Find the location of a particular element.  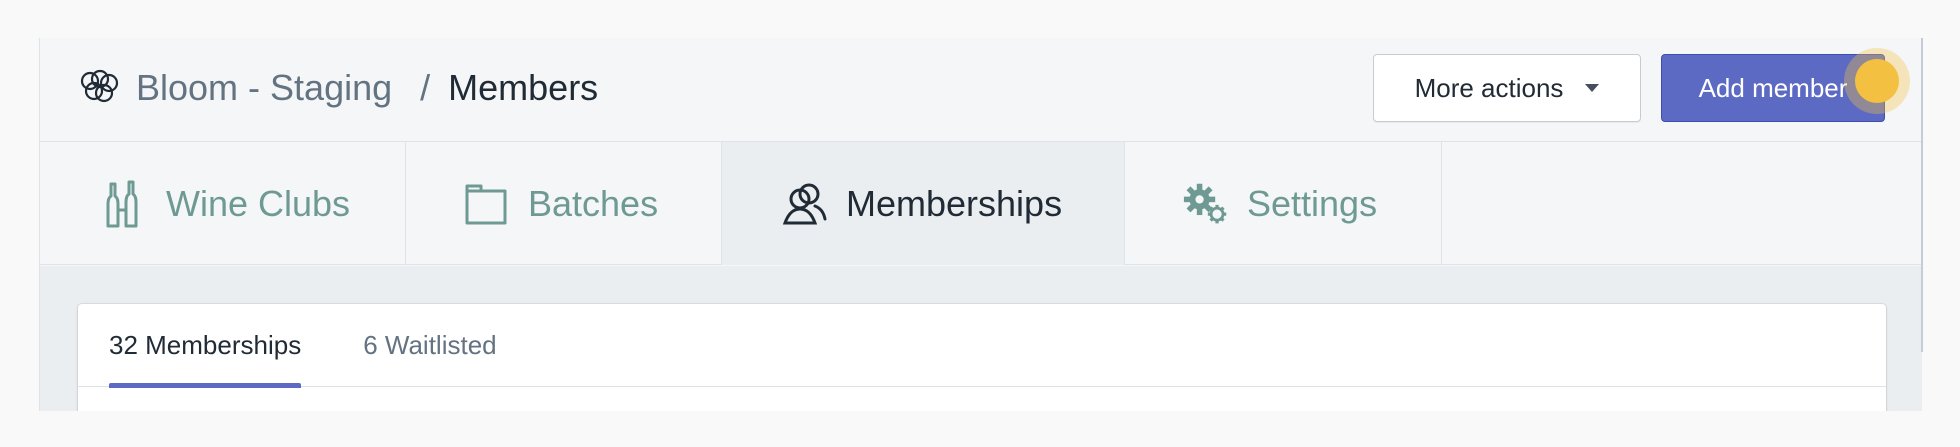

cursor-indicator is located at coordinates (1877, 81).